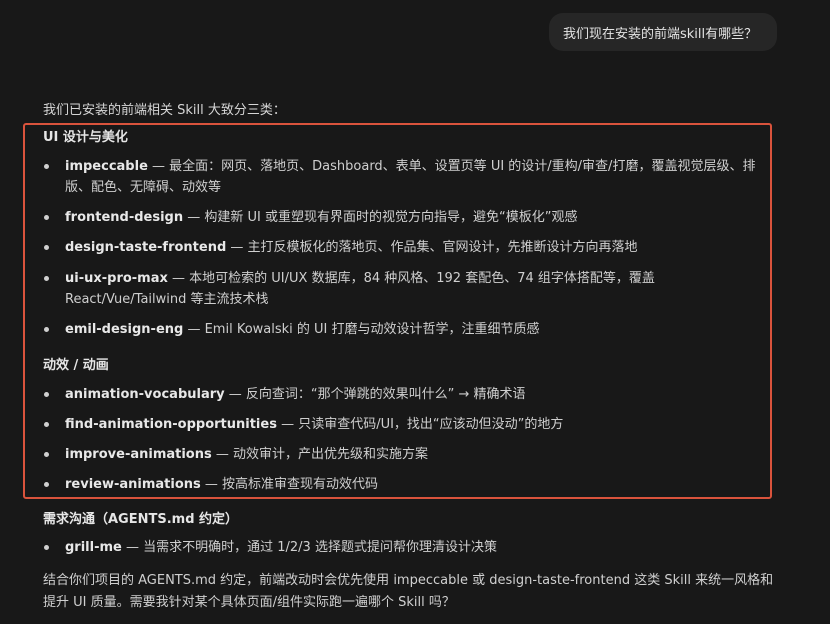  Describe the element at coordinates (146, 247) in the screenshot. I see `skill-name: design-taste-frontend` at that location.